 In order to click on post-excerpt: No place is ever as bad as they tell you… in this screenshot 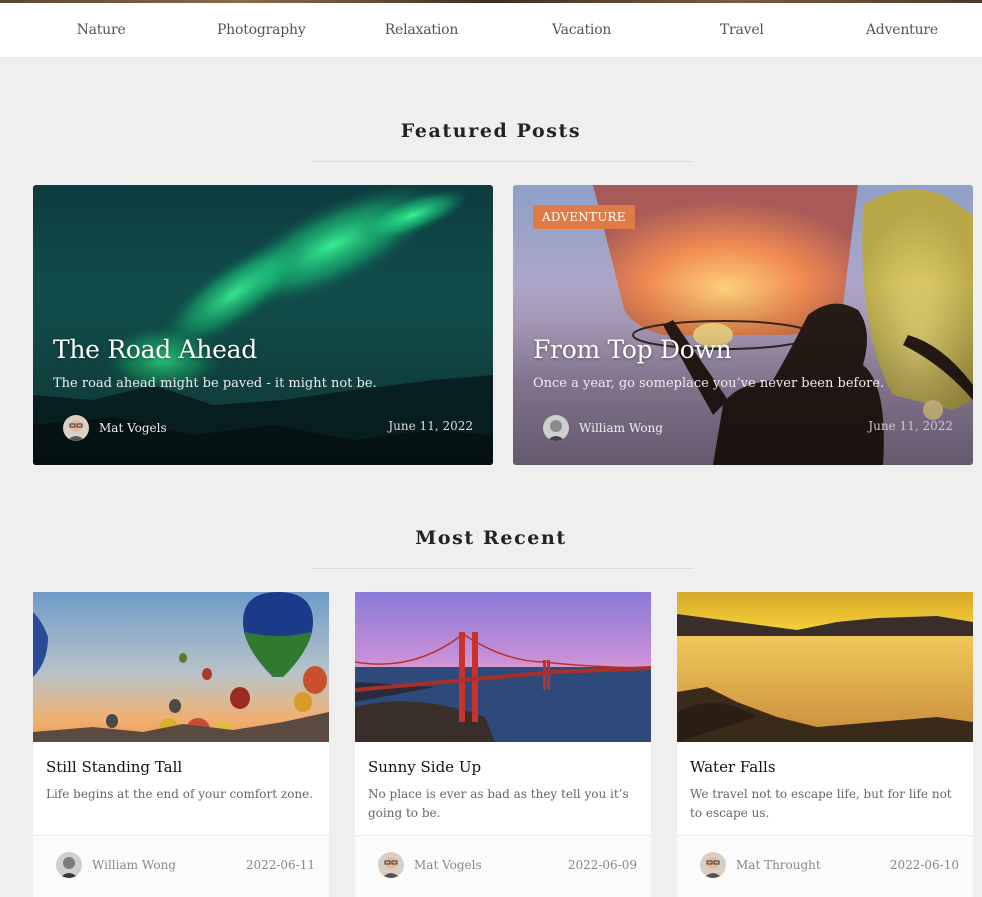, I will do `click(498, 803)`.